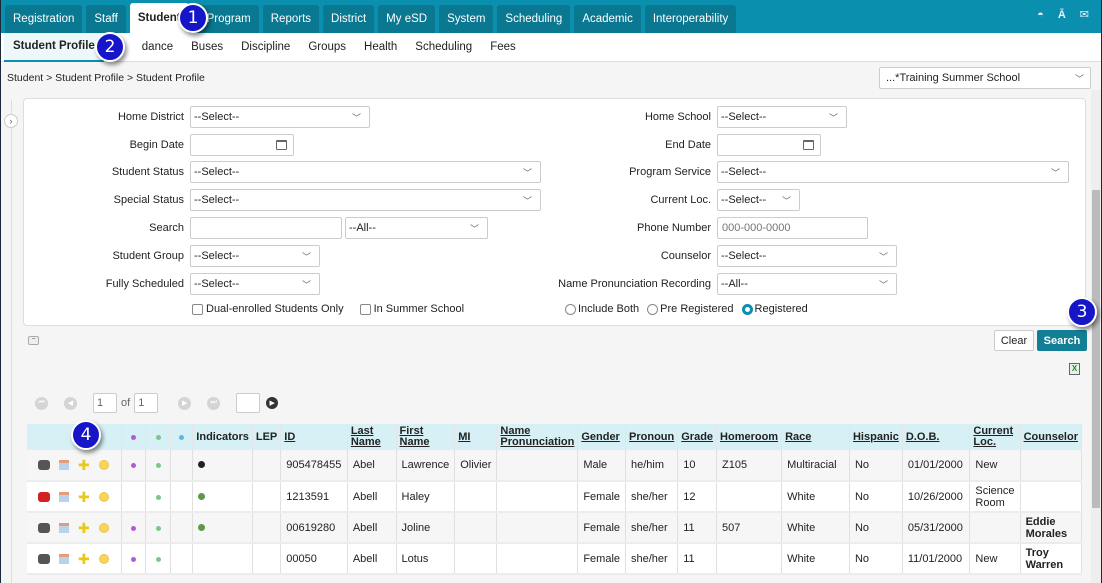  I want to click on grade-header-label: Grade, so click(697, 437).